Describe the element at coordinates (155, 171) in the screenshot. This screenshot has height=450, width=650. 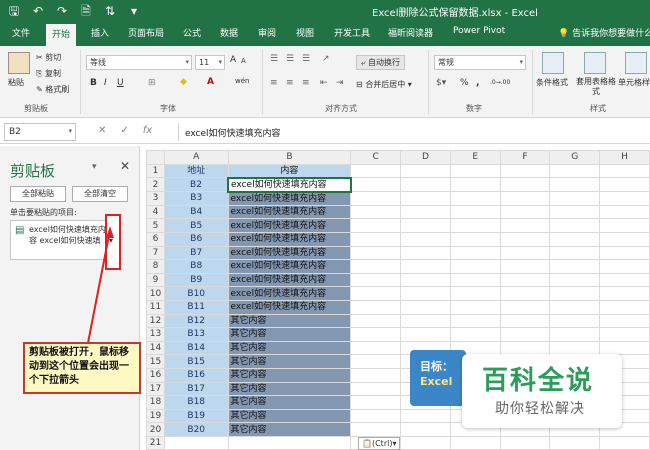
I see `row-header: 1` at that location.